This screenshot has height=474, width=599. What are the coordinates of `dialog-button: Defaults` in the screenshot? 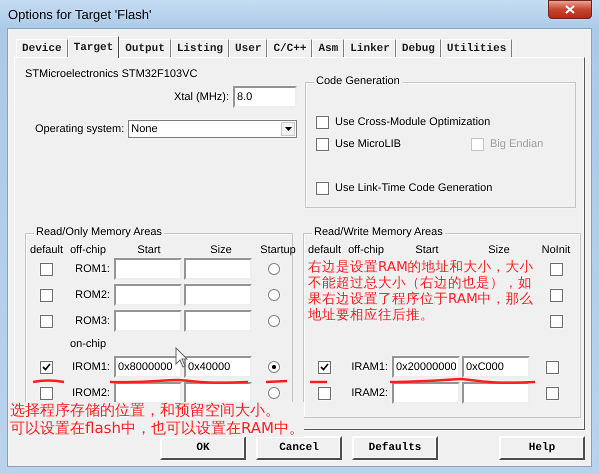 It's located at (395, 448).